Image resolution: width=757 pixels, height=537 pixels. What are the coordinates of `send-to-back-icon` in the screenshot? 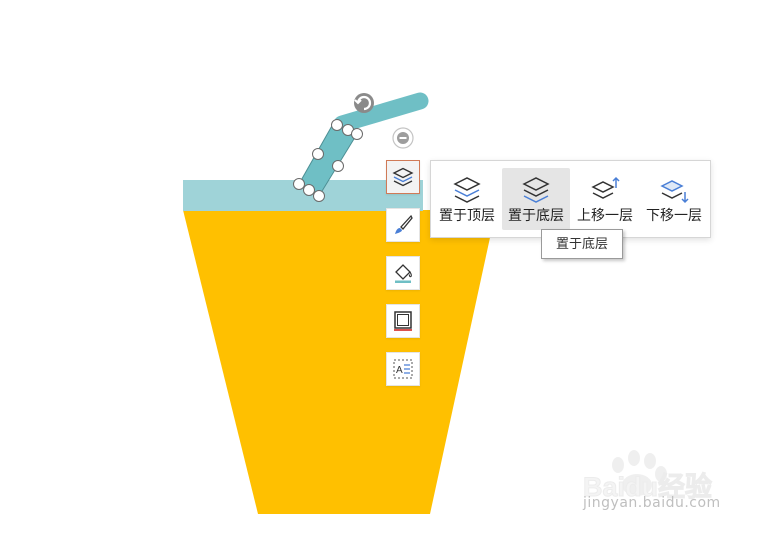 It's located at (536, 190).